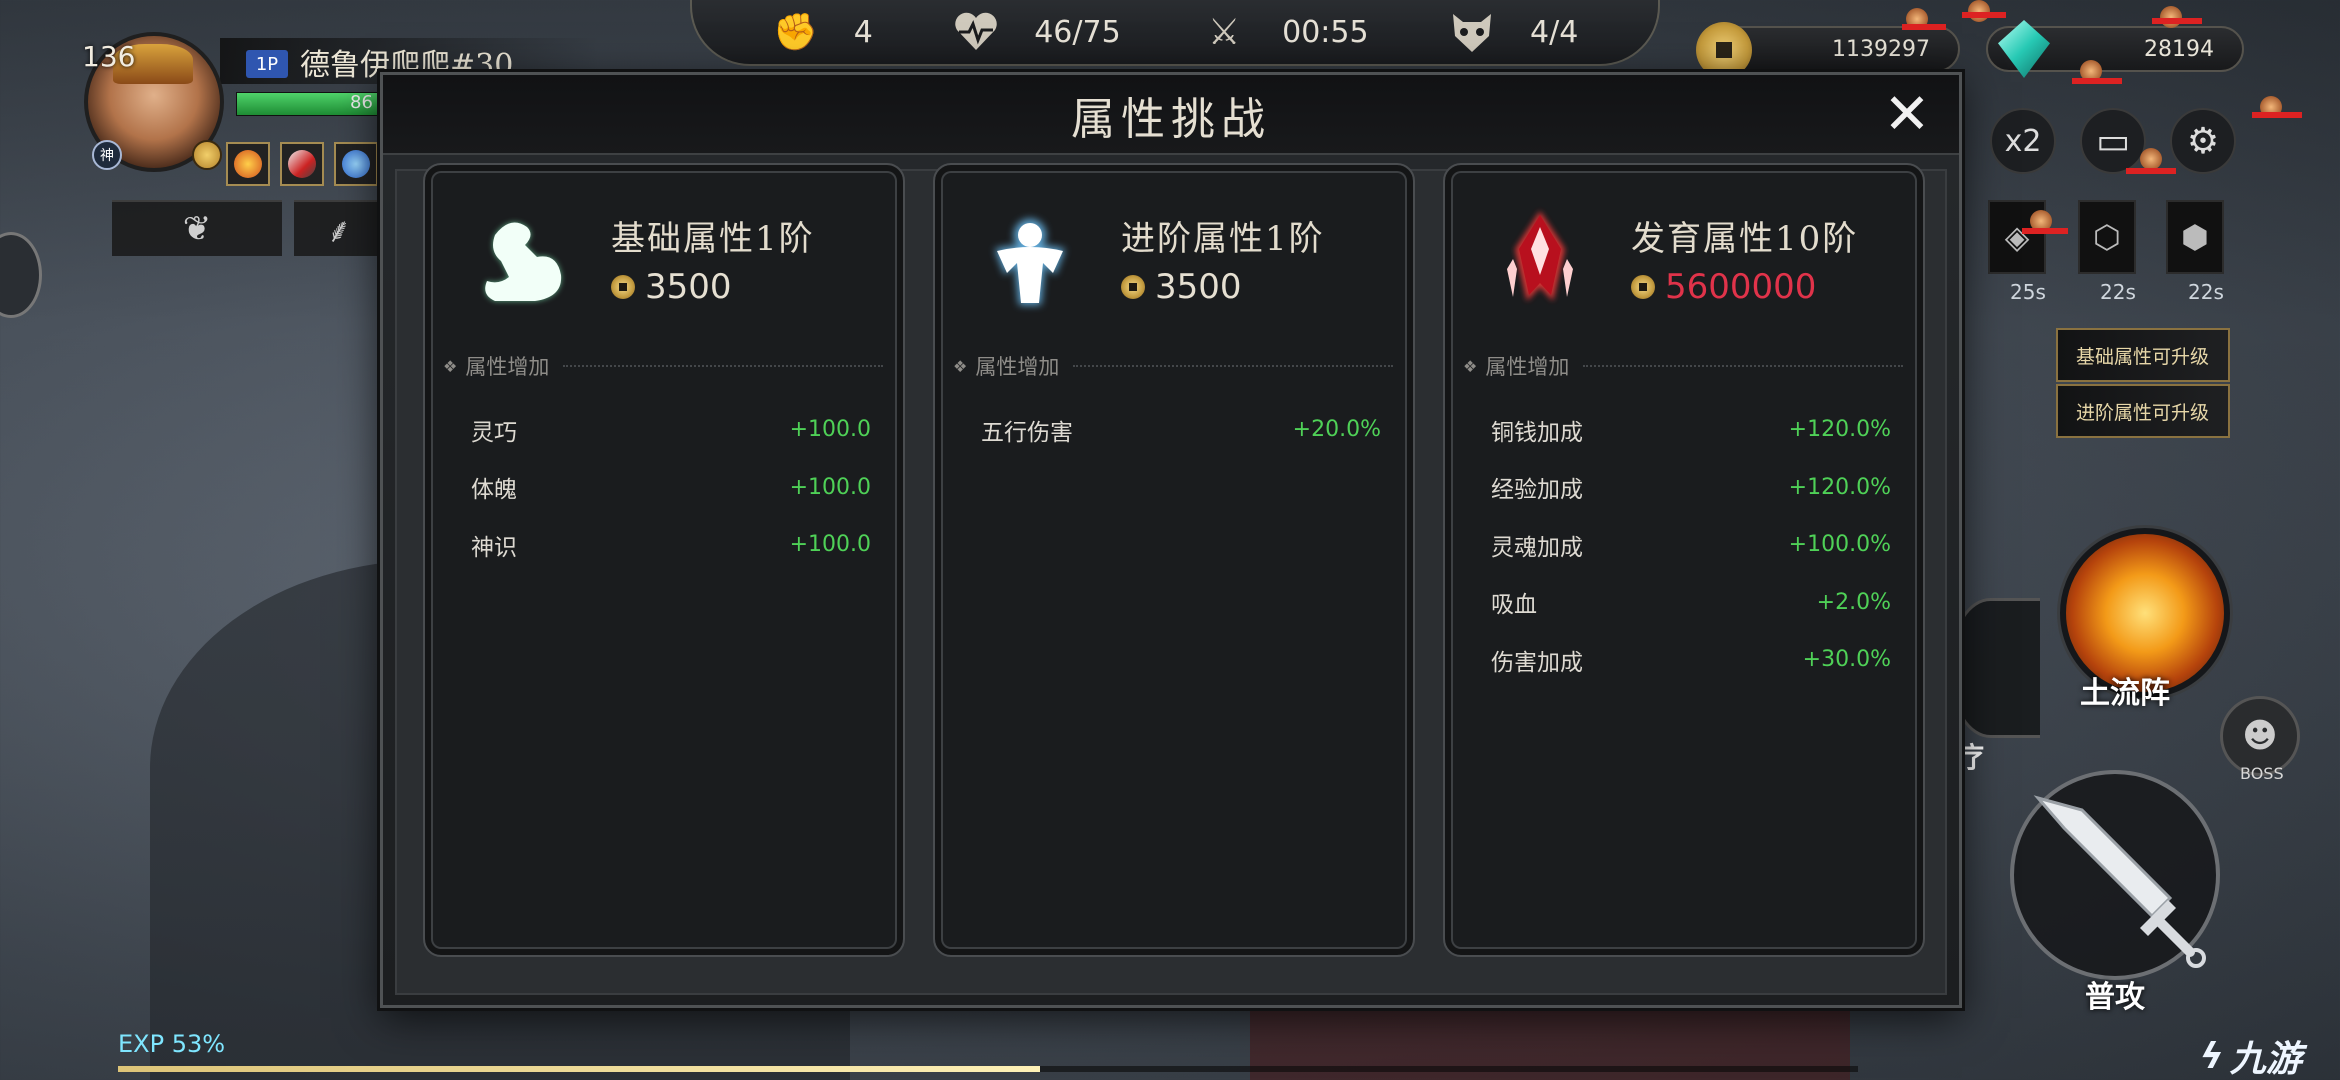  What do you see at coordinates (1691, 430) in the screenshot?
I see `stat-row: 铜钱加成 +120.0%` at bounding box center [1691, 430].